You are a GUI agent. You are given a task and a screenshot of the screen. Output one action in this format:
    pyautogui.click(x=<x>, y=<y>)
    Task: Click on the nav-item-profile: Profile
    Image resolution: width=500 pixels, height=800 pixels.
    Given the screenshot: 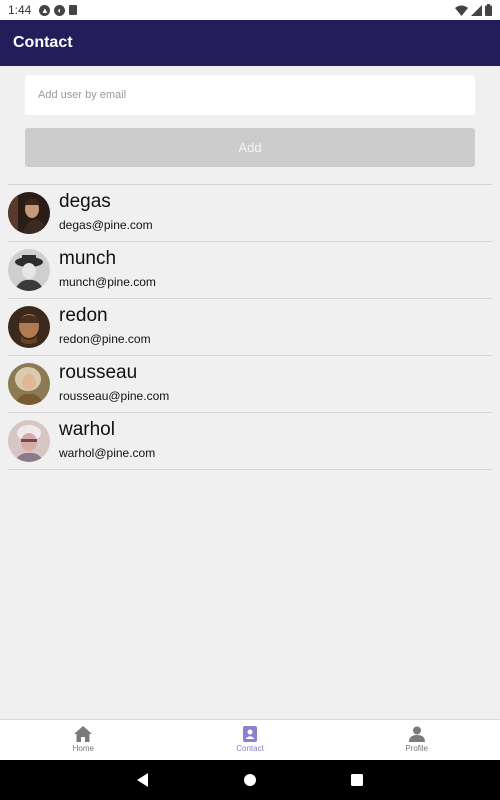 What is the action you would take?
    pyautogui.click(x=416, y=740)
    